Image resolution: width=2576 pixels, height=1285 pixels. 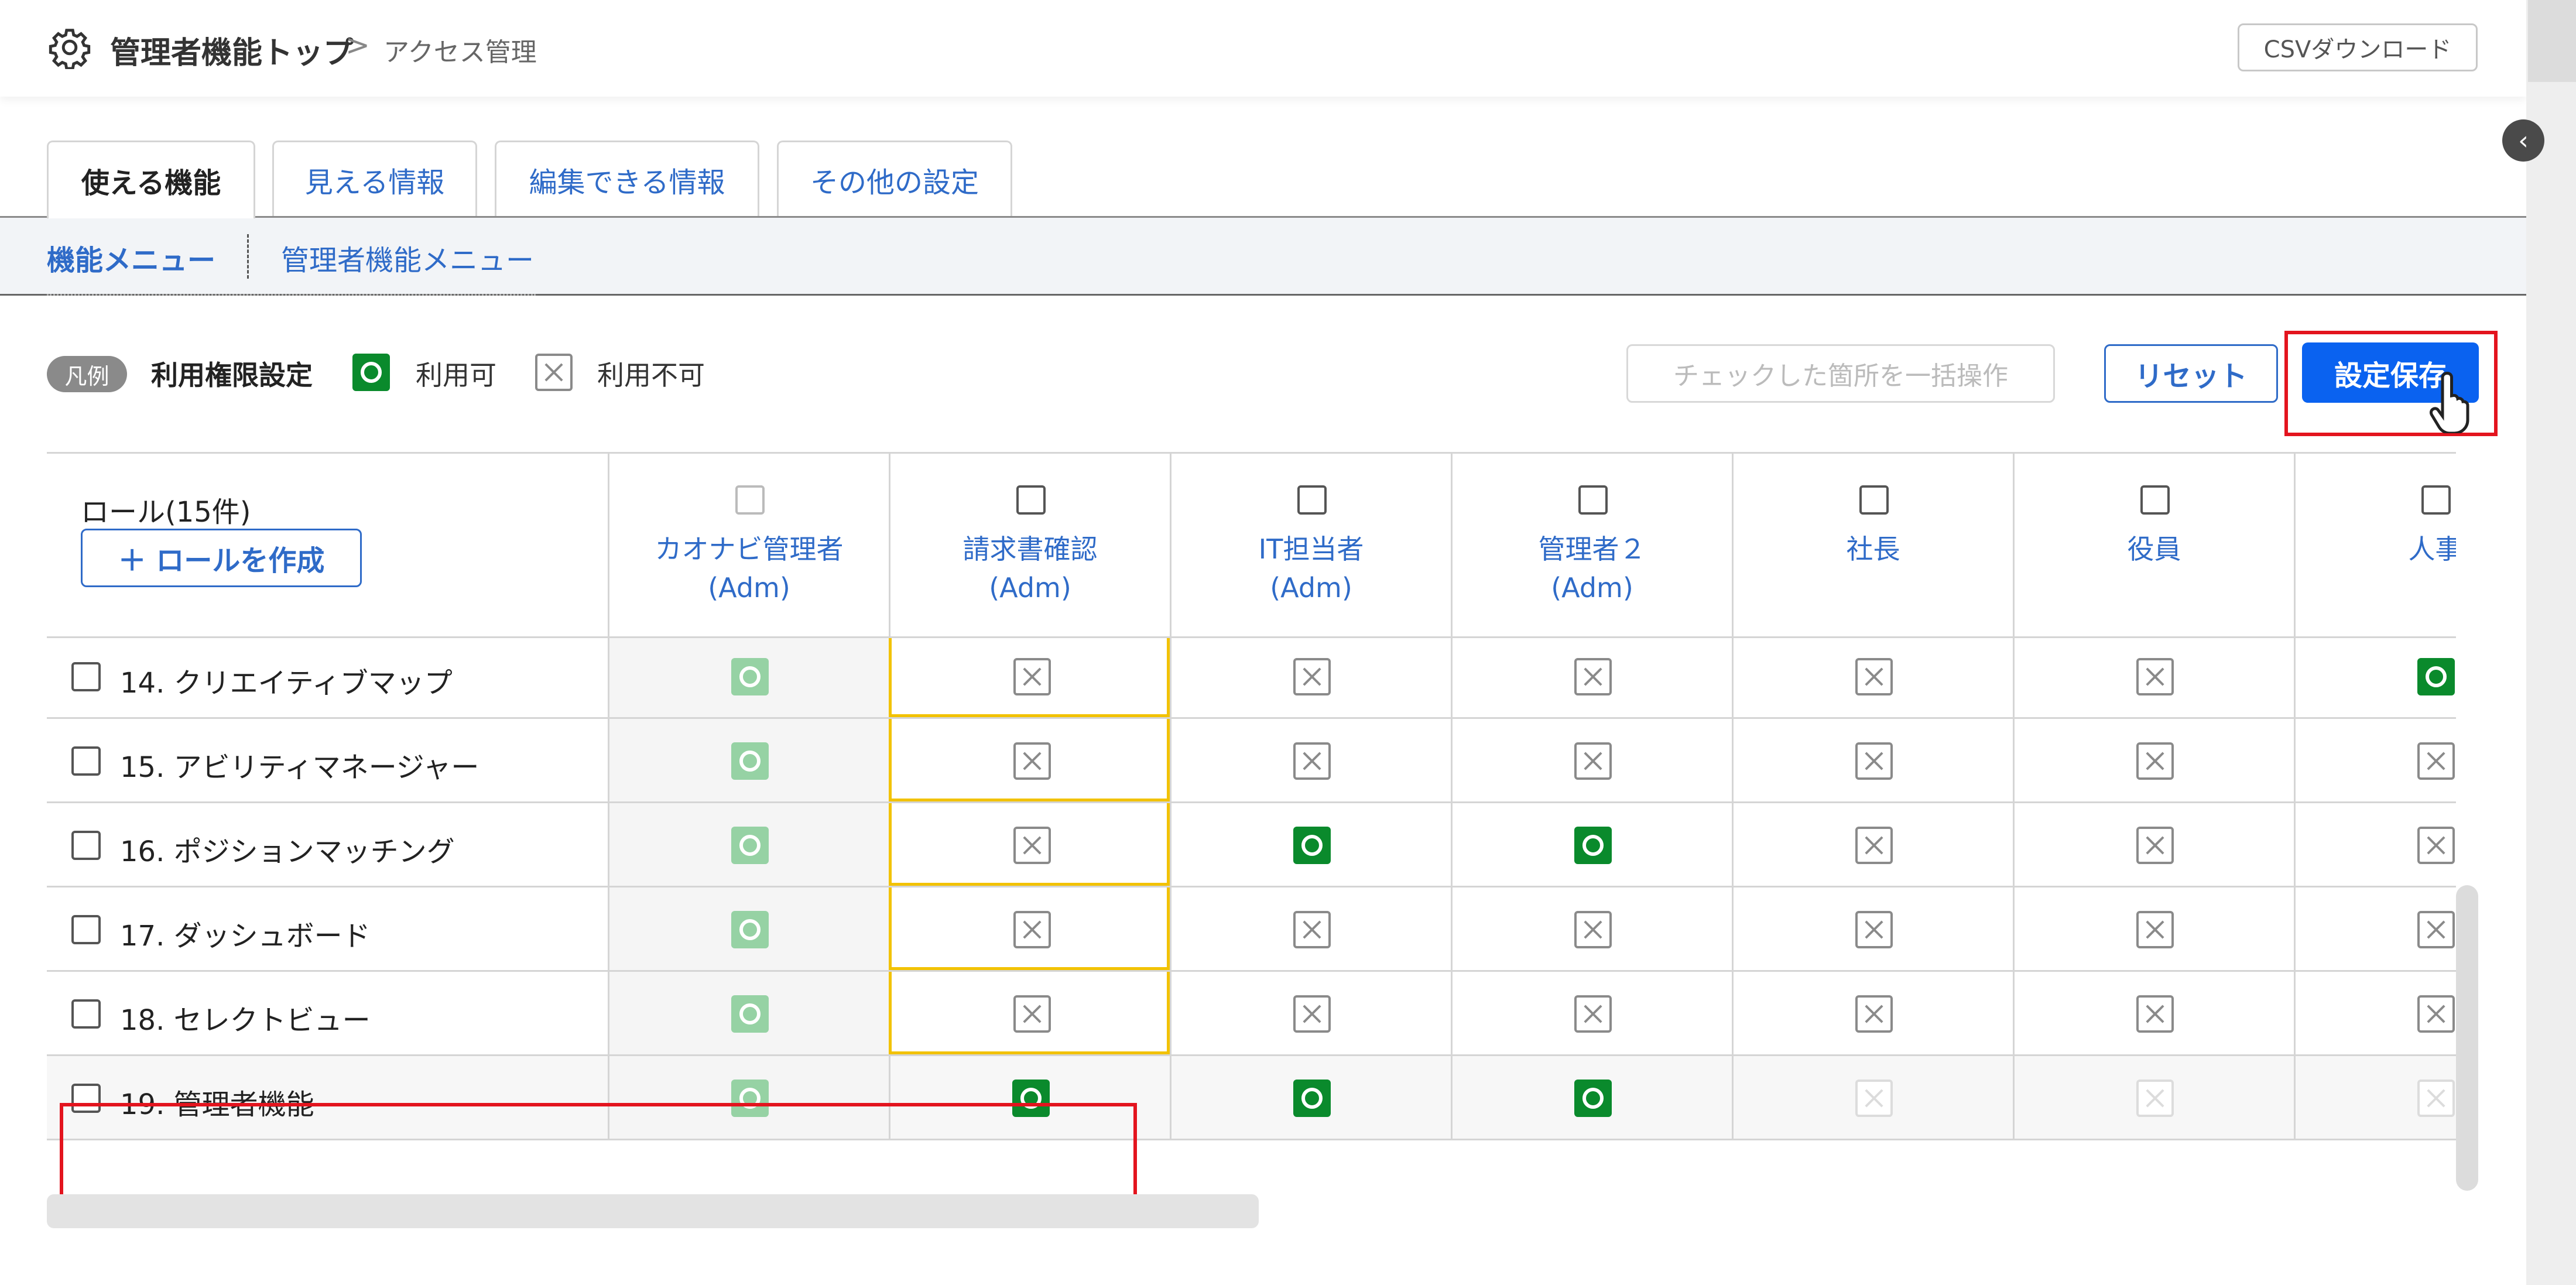 What do you see at coordinates (749, 549) in the screenshot?
I see `column-name: カオナビ管理者` at bounding box center [749, 549].